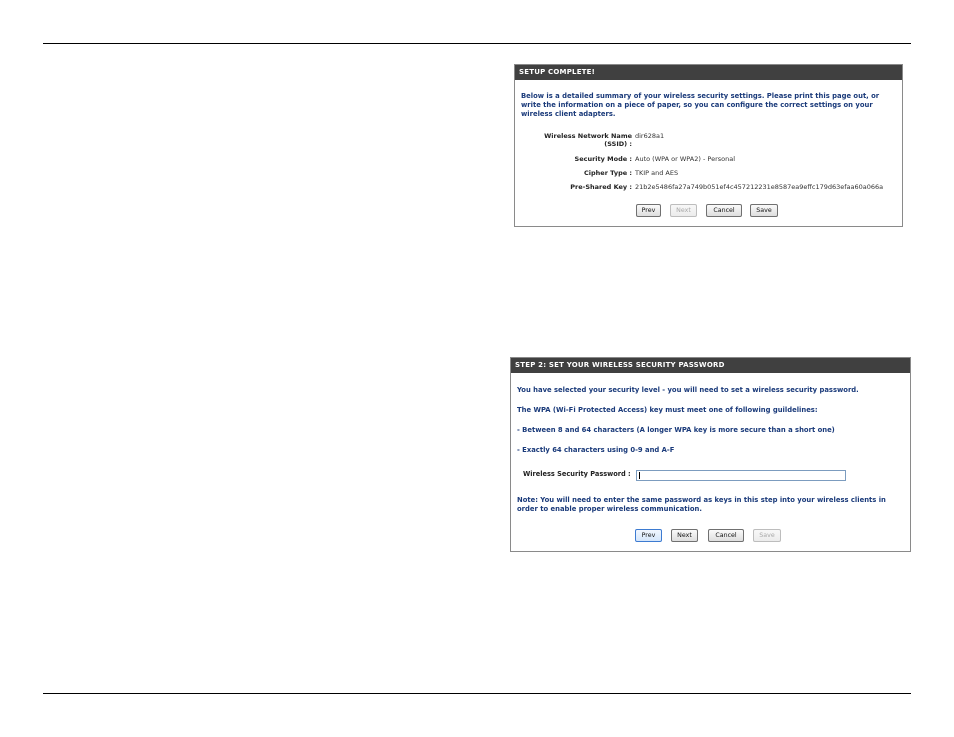 Image resolution: width=954 pixels, height=737 pixels. Describe the element at coordinates (477, 43) in the screenshot. I see `header-rule` at that location.